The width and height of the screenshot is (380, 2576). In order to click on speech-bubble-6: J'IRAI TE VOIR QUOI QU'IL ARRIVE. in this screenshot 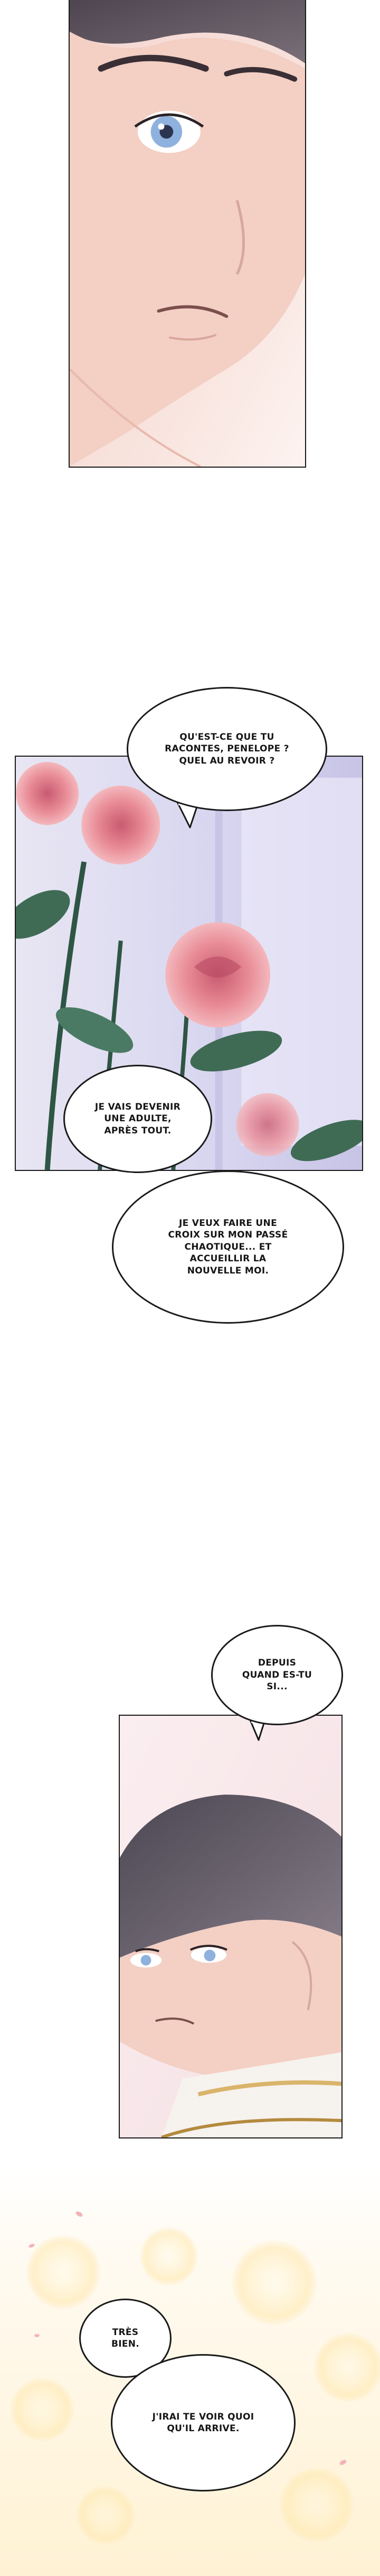, I will do `click(203, 2422)`.